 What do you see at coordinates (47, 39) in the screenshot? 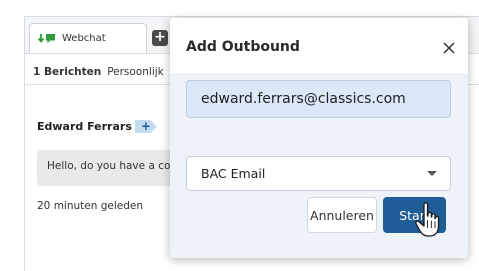
I see `webchat-icon` at bounding box center [47, 39].